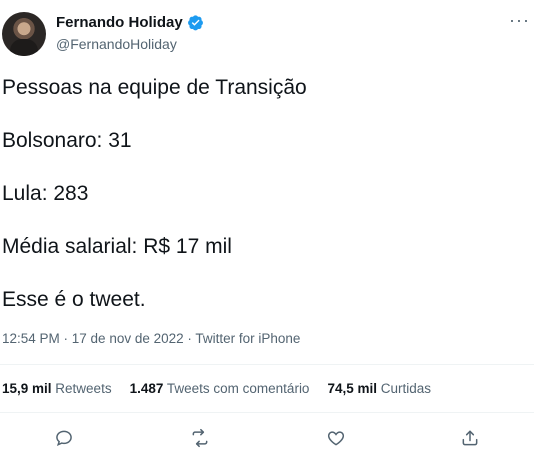 Image resolution: width=534 pixels, height=462 pixels. I want to click on likes-label: Curtidas, so click(406, 388).